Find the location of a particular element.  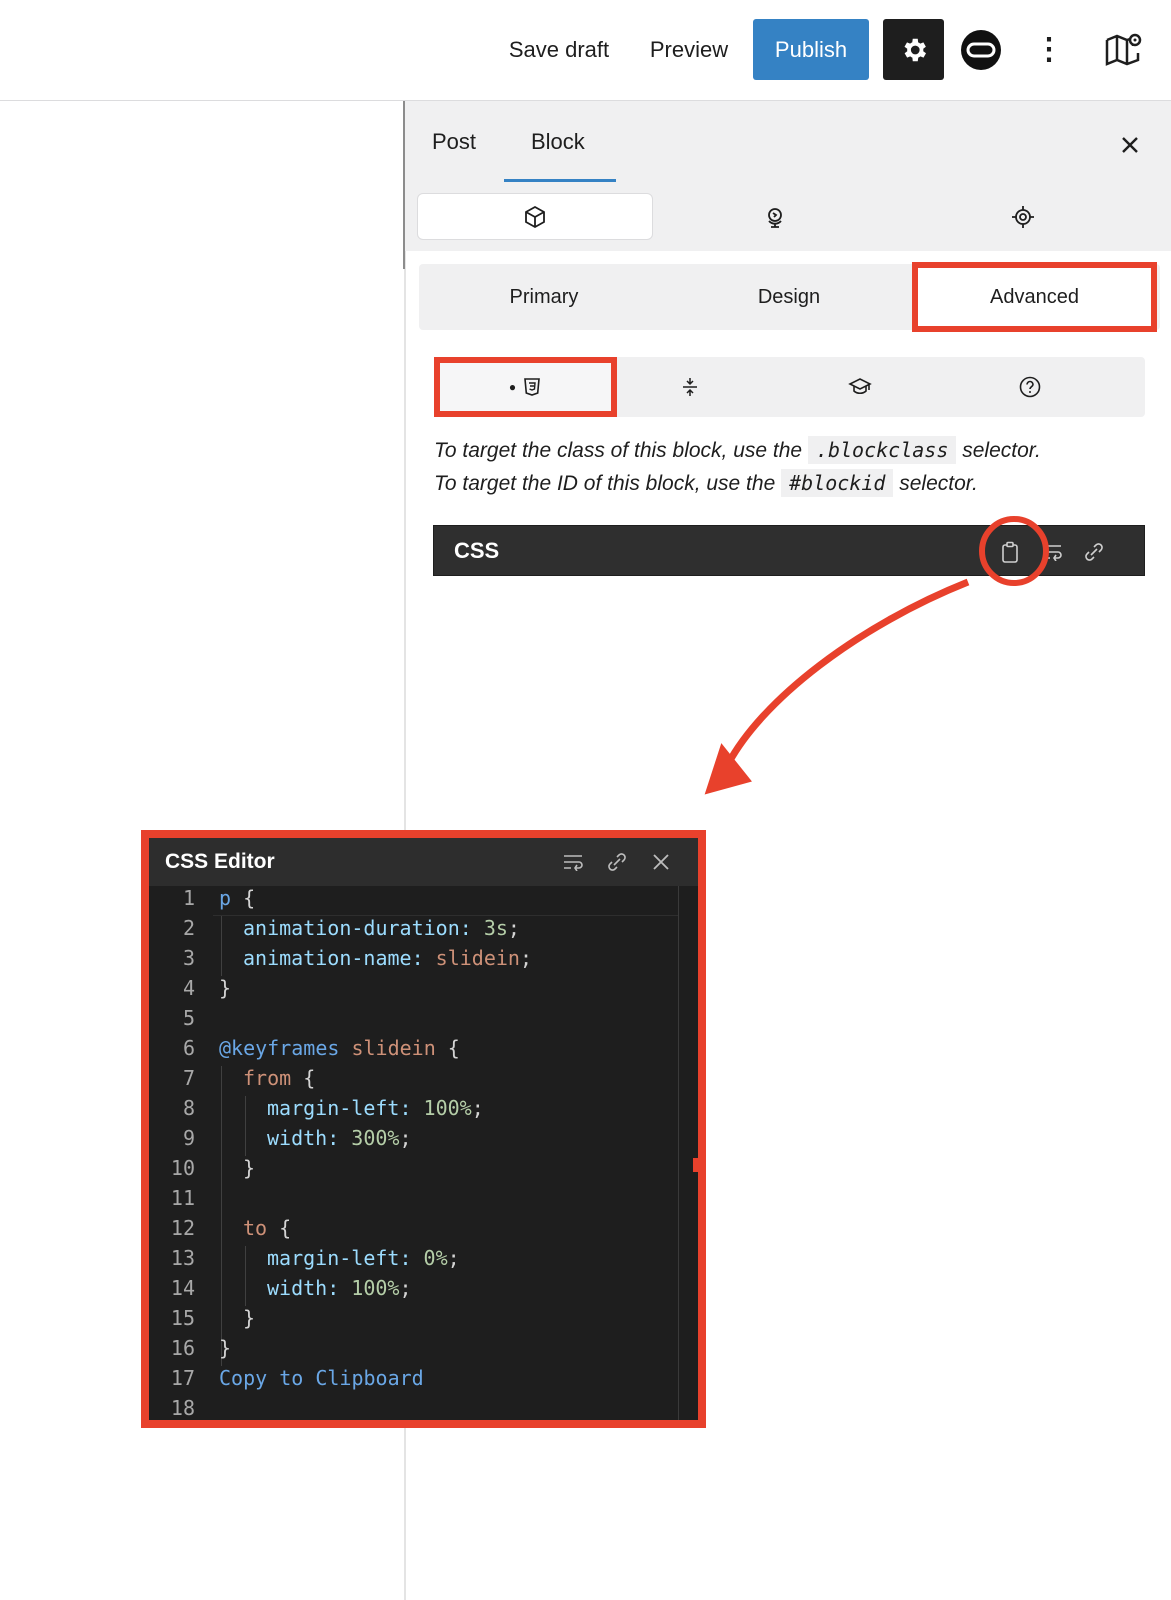

code-text: margin-left: 100%; is located at coordinates (375, 1108).